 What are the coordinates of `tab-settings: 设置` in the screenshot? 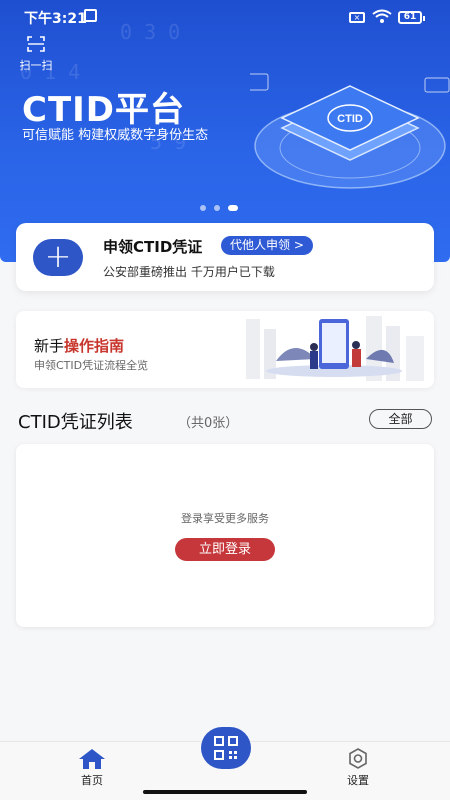 It's located at (358, 768).